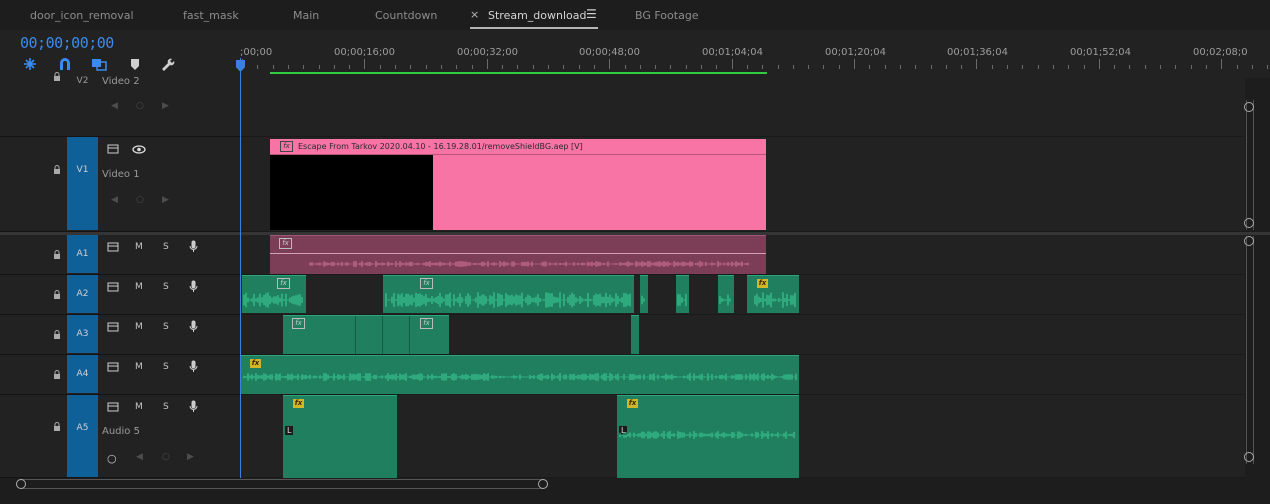  What do you see at coordinates (135, 64) in the screenshot?
I see `add-marker-icon` at bounding box center [135, 64].